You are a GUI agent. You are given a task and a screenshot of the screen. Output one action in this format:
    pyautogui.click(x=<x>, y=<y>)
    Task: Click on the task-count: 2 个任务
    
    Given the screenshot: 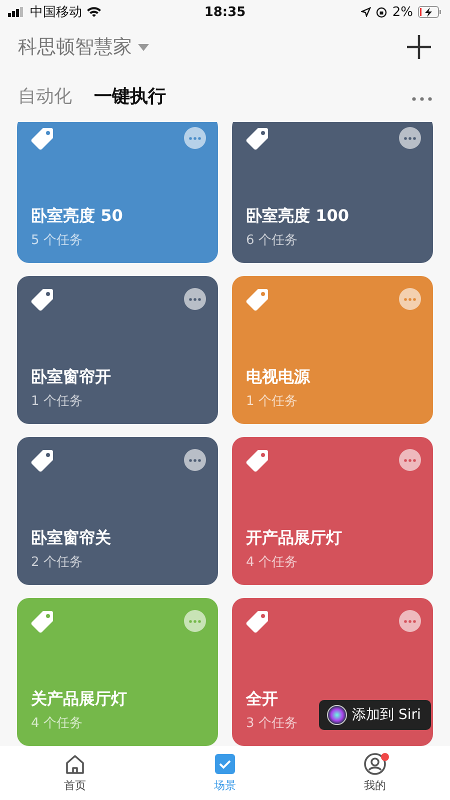 What is the action you would take?
    pyautogui.click(x=56, y=562)
    